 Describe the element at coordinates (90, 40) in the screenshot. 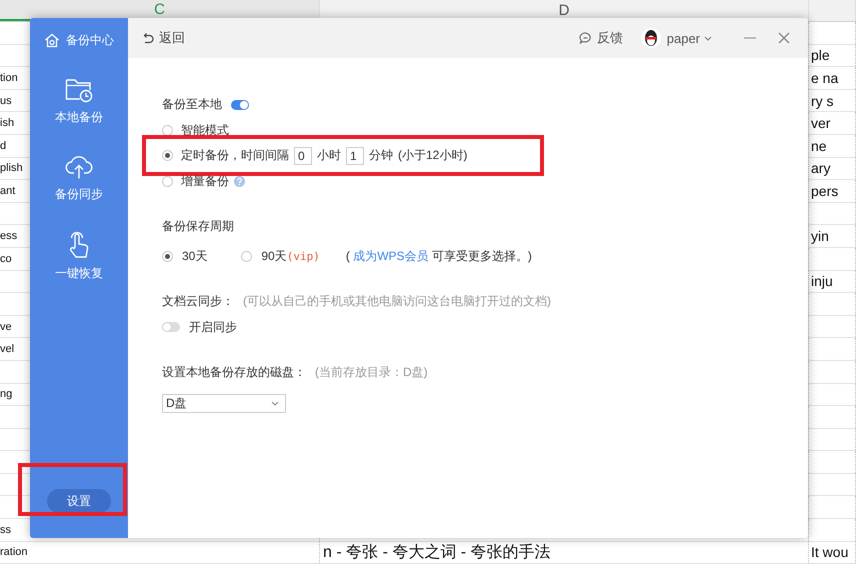

I see `sidebar-title: 备份中心` at that location.